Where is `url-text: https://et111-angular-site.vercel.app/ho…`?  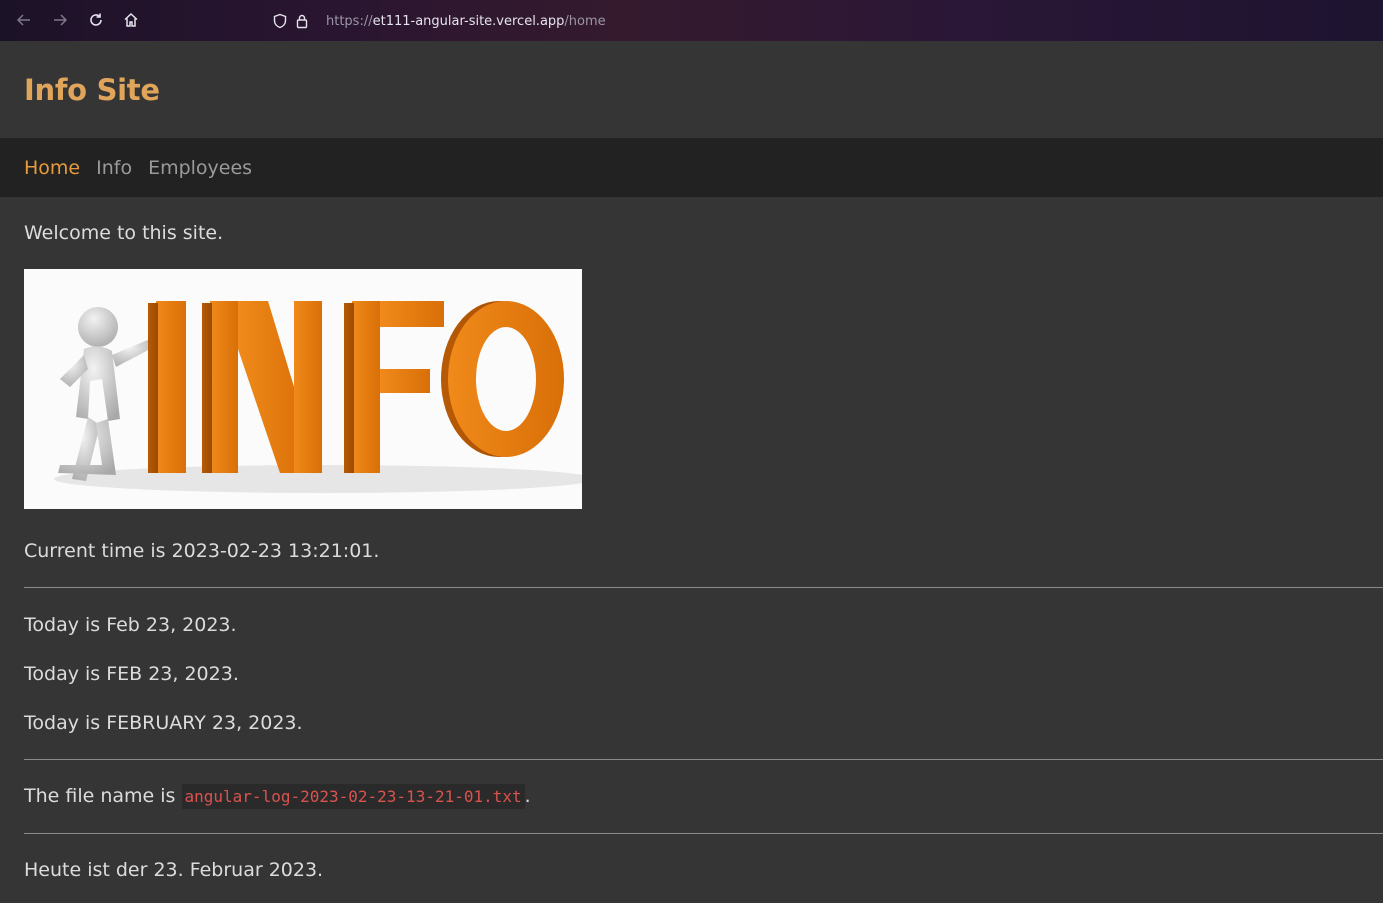 url-text: https://et111-angular-site.vercel.app/ho… is located at coordinates (466, 21).